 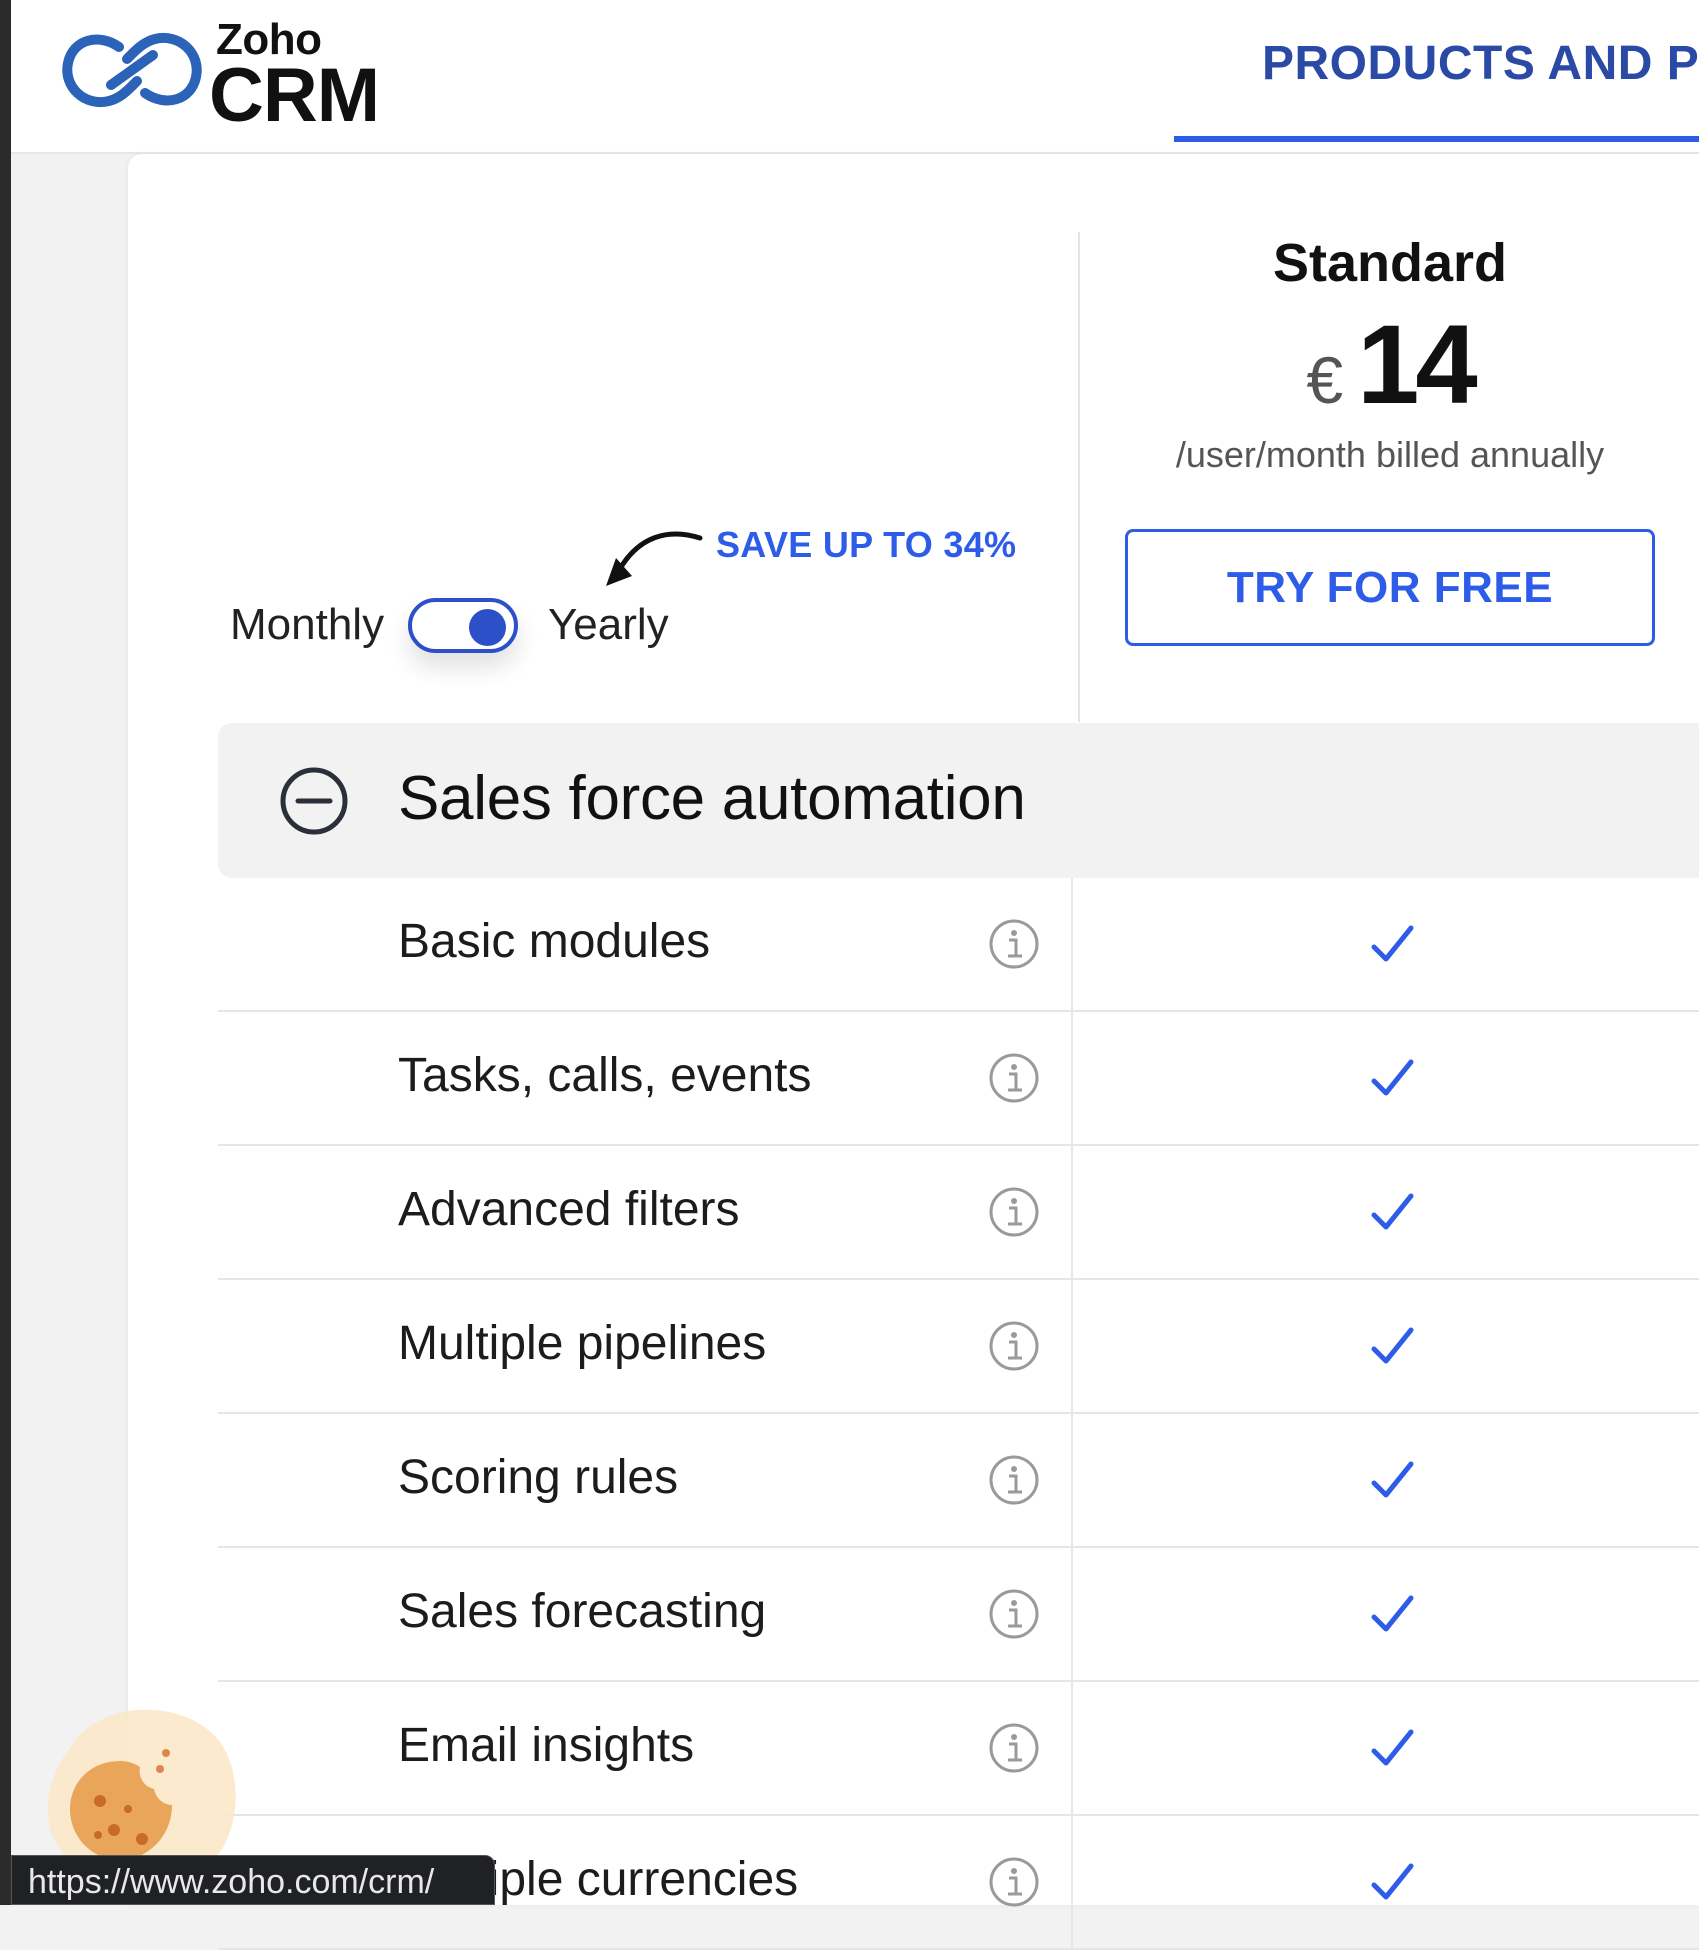 I want to click on plan-column-divider, so click(x=1079, y=477).